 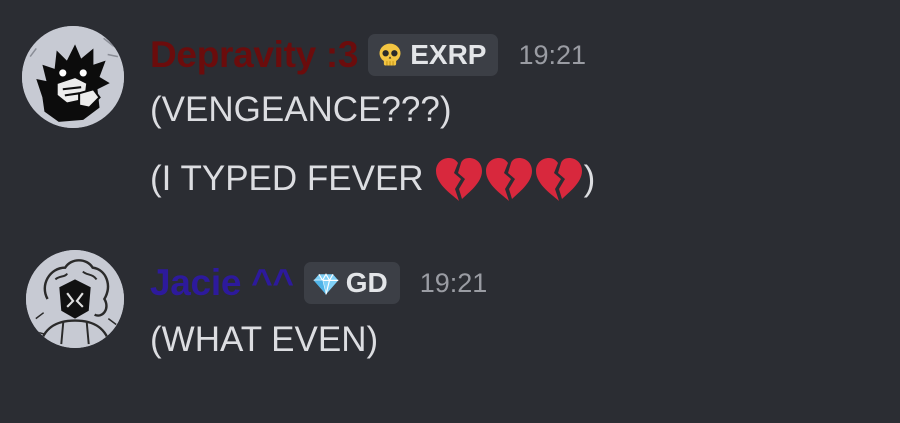 I want to click on emoji-group, so click(x=507, y=179).